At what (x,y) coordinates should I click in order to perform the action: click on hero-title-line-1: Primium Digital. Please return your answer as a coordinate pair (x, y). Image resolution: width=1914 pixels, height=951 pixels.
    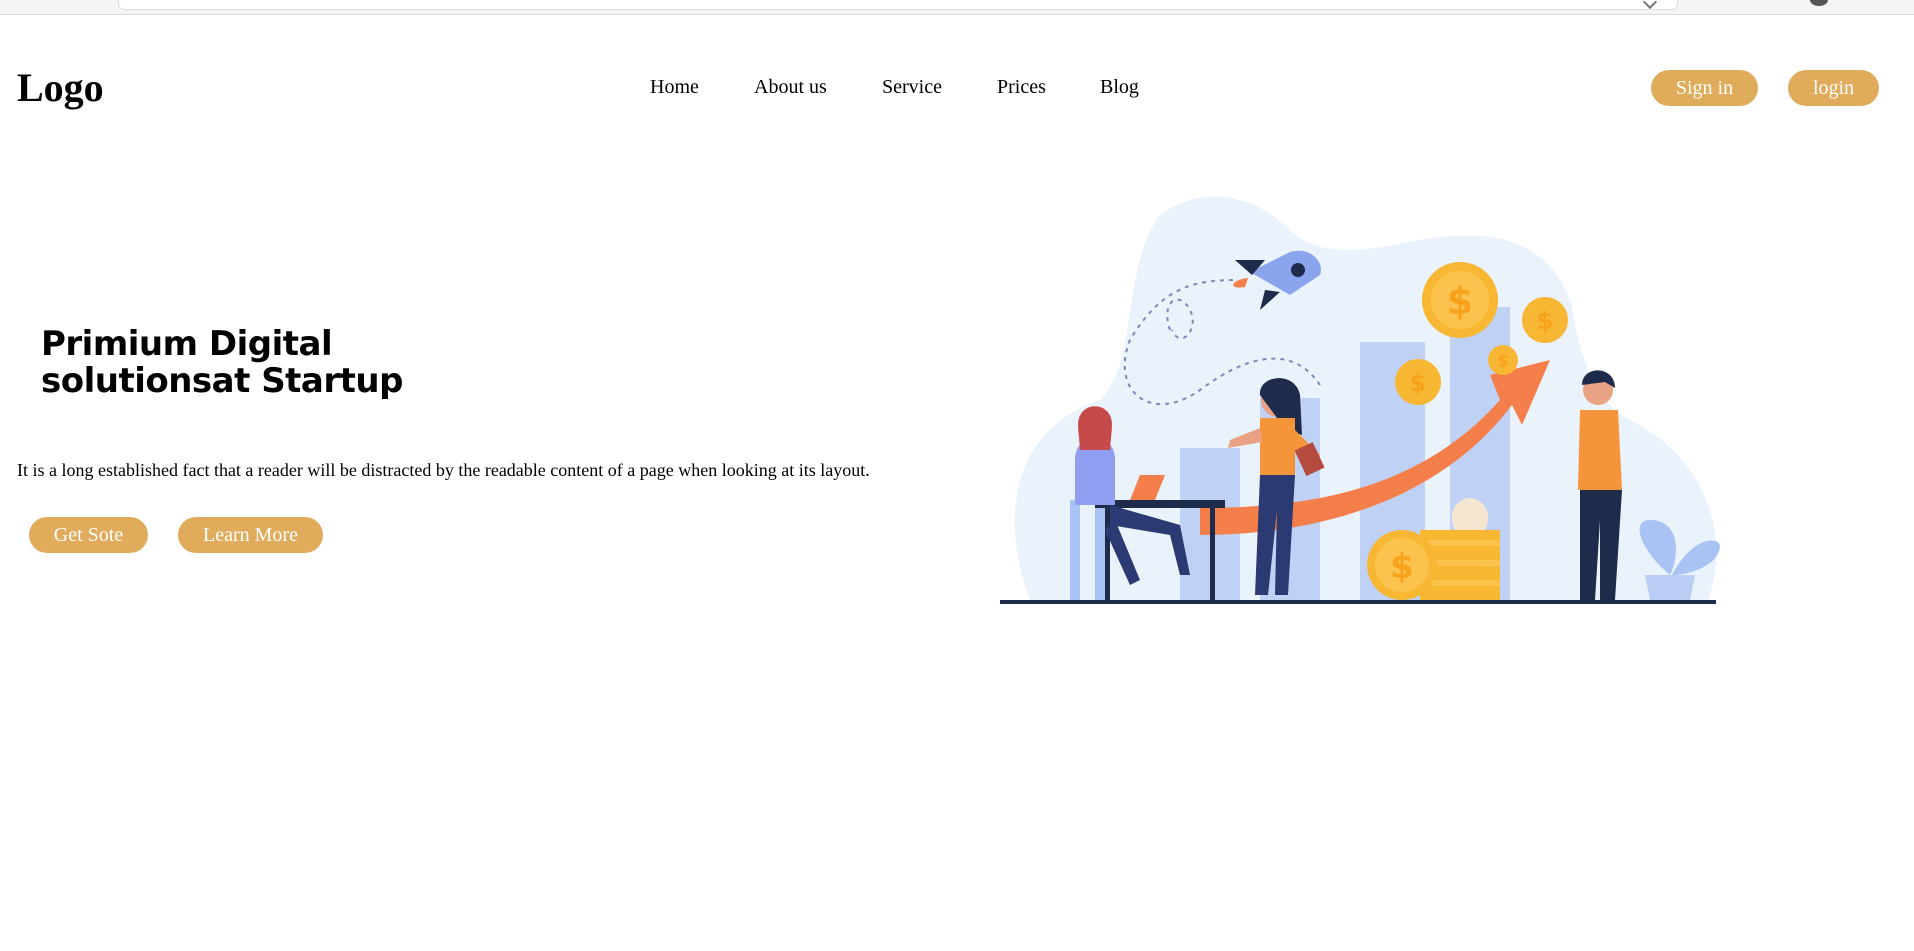
    Looking at the image, I should click on (187, 344).